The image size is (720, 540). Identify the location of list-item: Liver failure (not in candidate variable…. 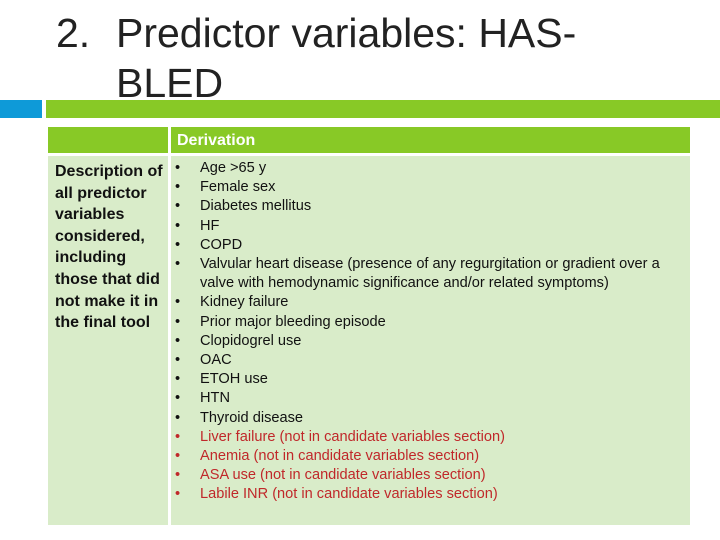
(430, 437).